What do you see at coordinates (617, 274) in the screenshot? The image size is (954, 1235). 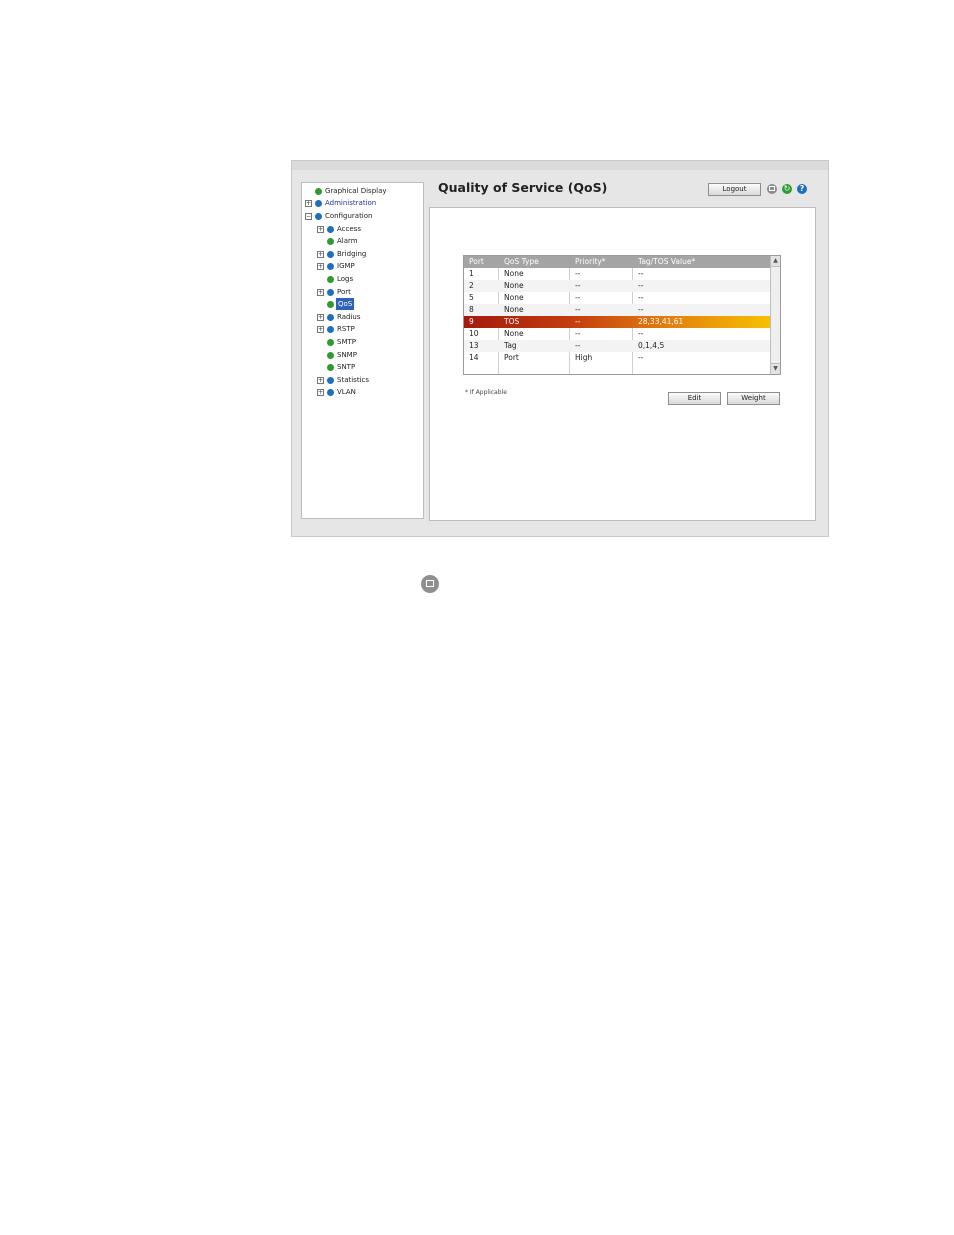 I see `table-row: 1 None -- --` at bounding box center [617, 274].